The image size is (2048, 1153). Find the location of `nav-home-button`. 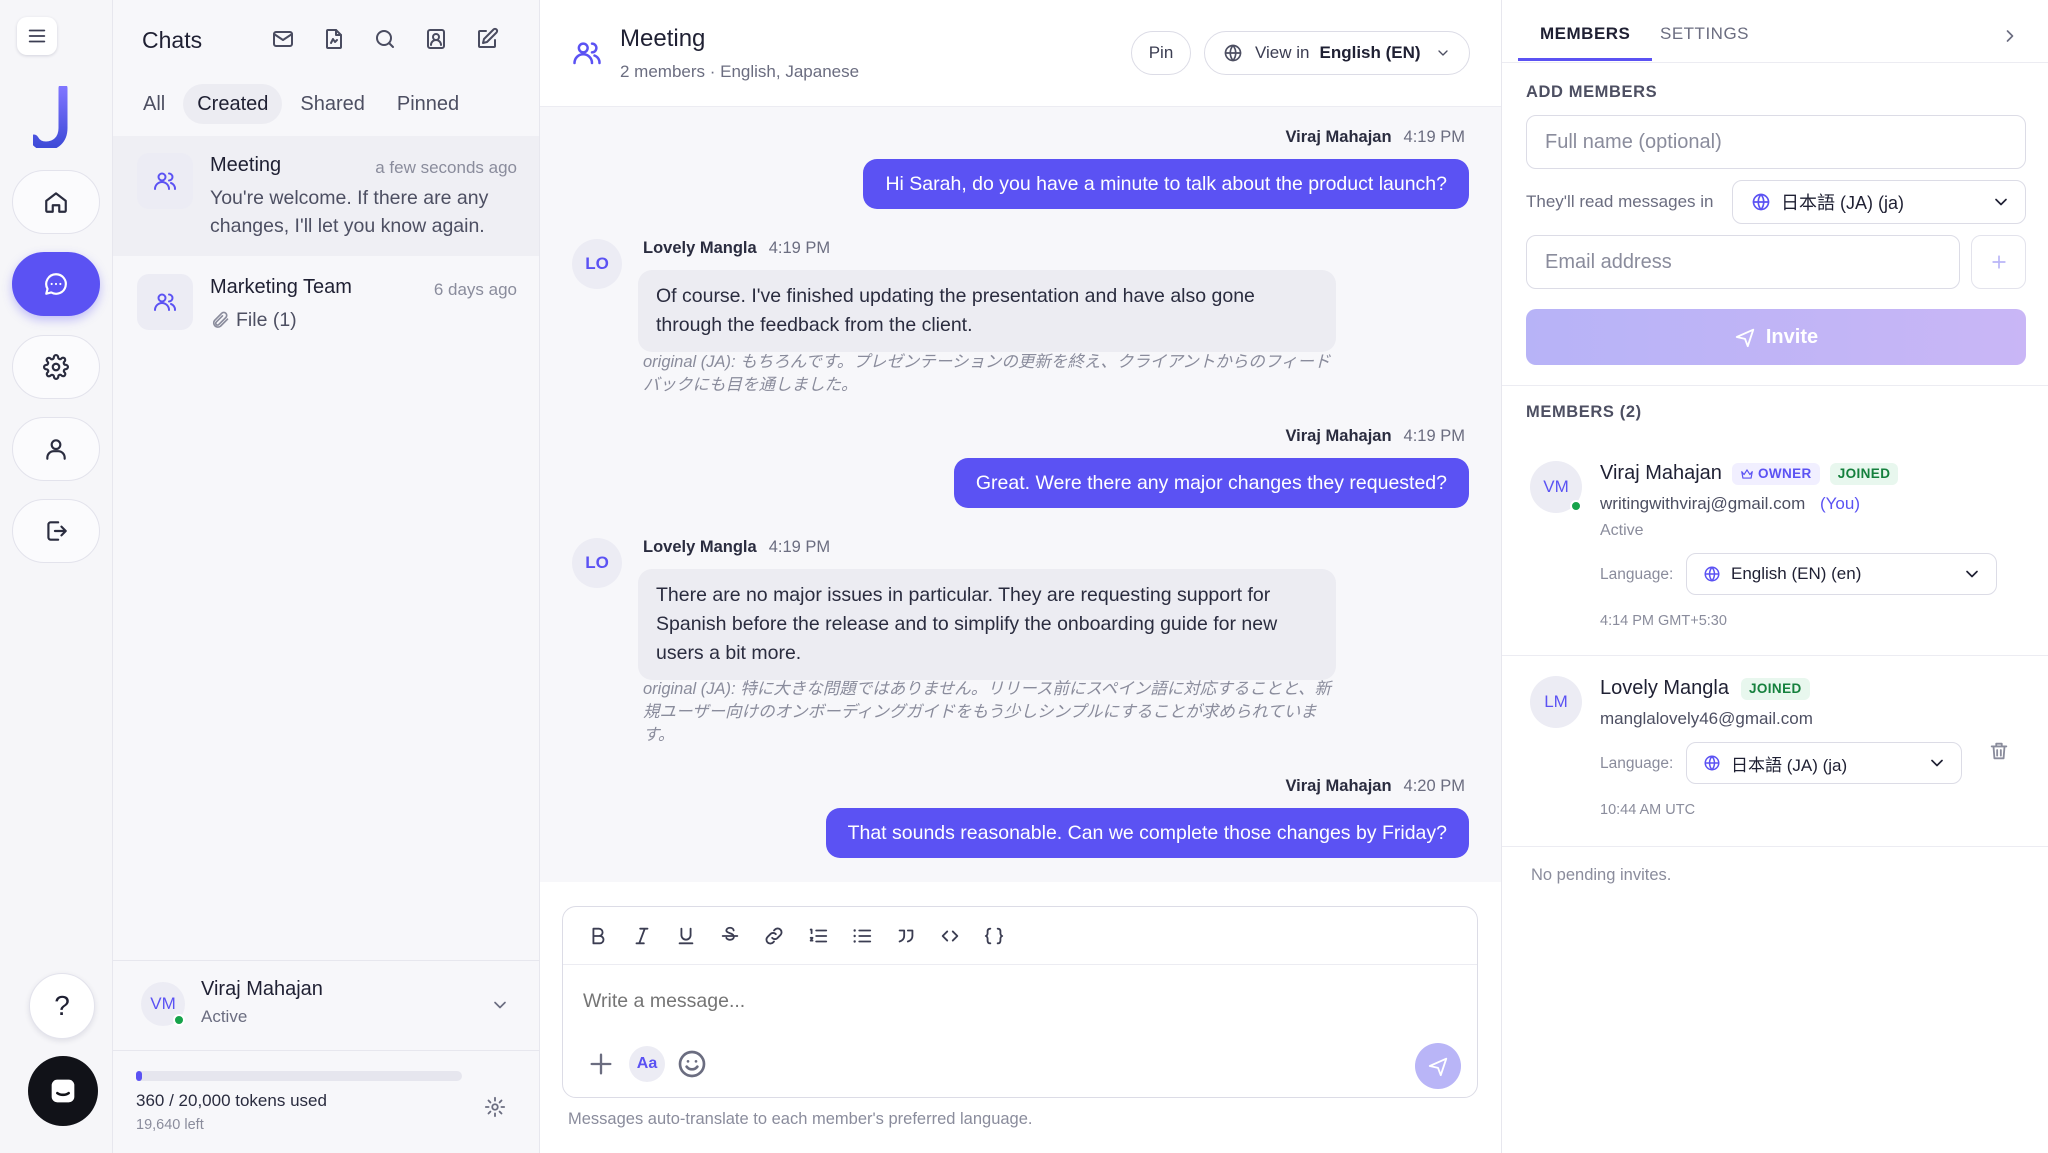

nav-home-button is located at coordinates (56, 202).